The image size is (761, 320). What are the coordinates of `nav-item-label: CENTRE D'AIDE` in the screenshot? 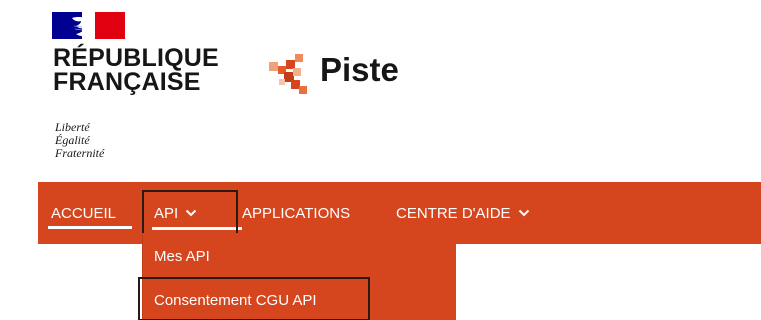 It's located at (453, 213).